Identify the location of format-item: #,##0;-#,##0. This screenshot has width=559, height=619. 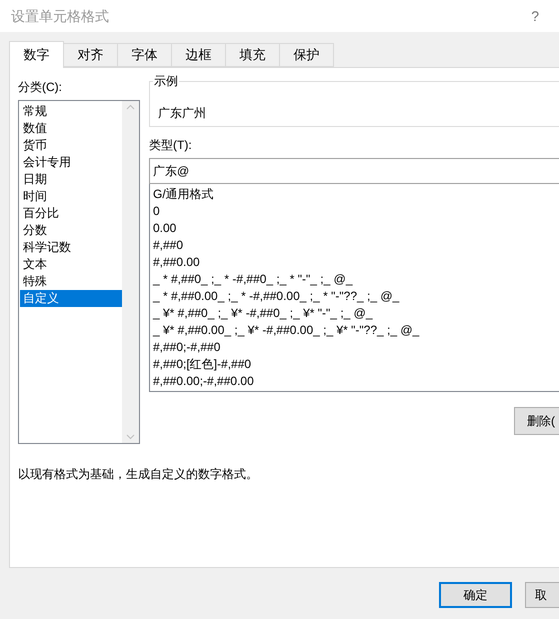
(356, 347).